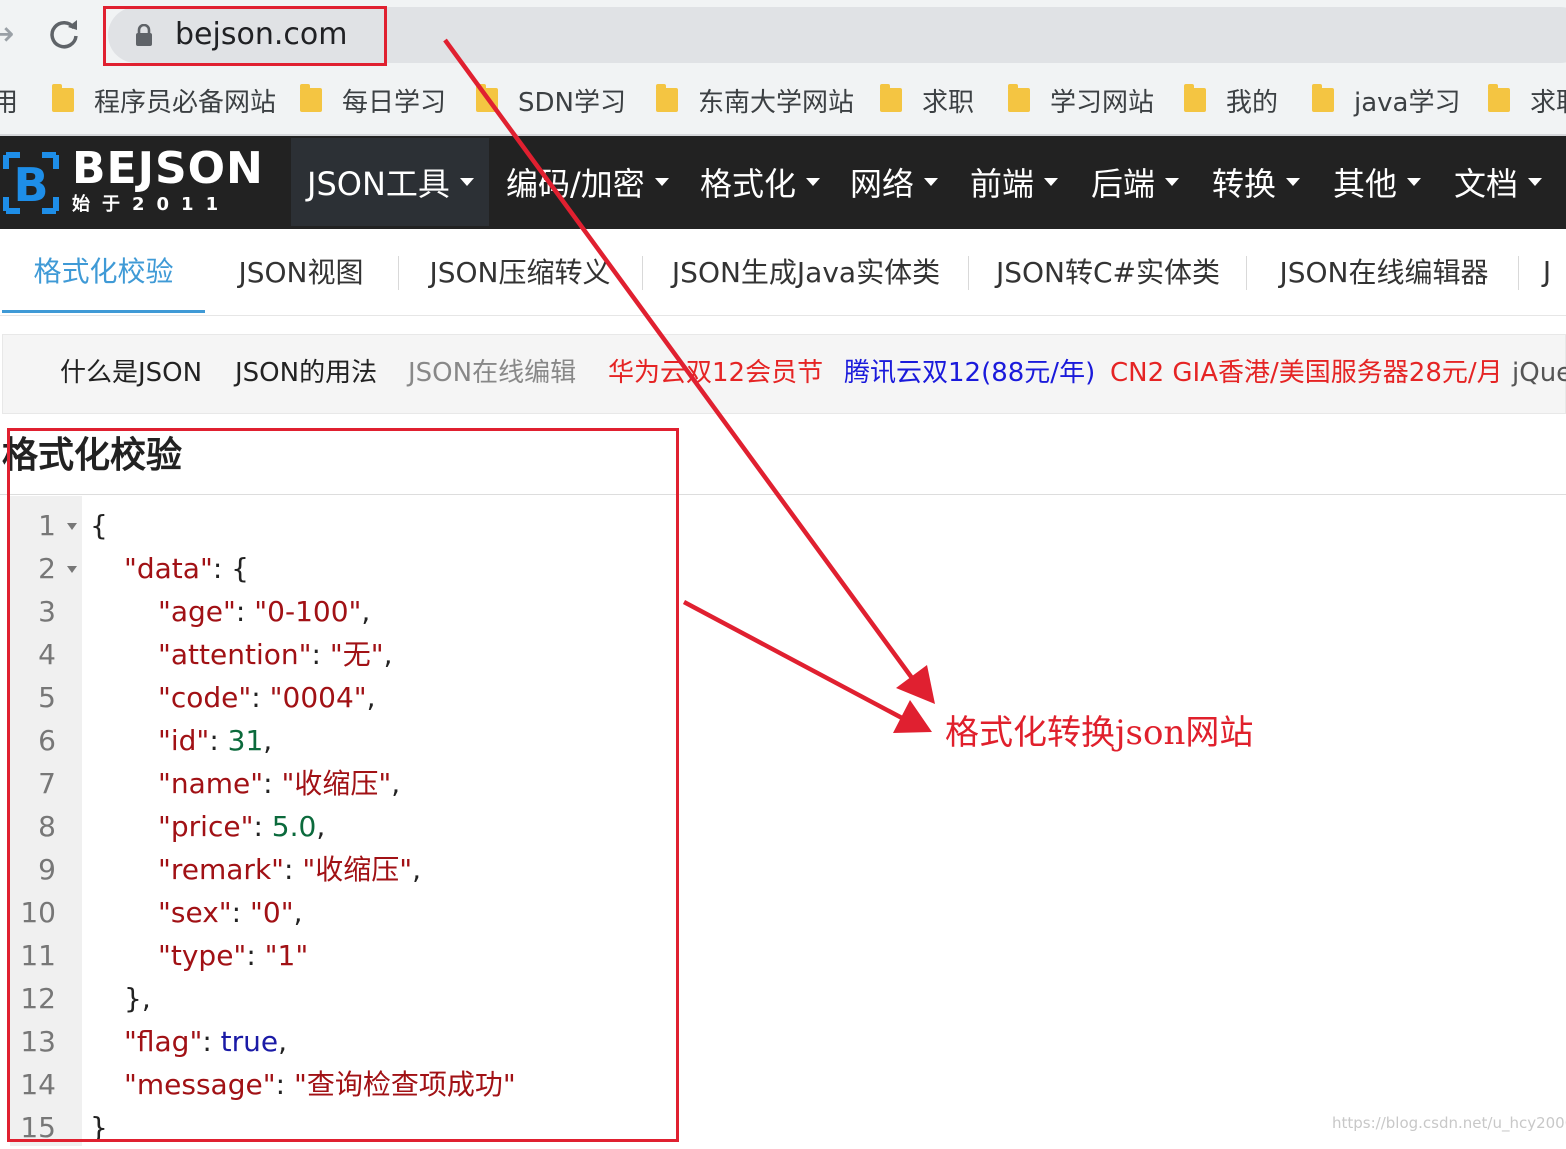  Describe the element at coordinates (1449, 1123) in the screenshot. I see `watermark: https://blog.csdn.net/u_hcy2000` at that location.